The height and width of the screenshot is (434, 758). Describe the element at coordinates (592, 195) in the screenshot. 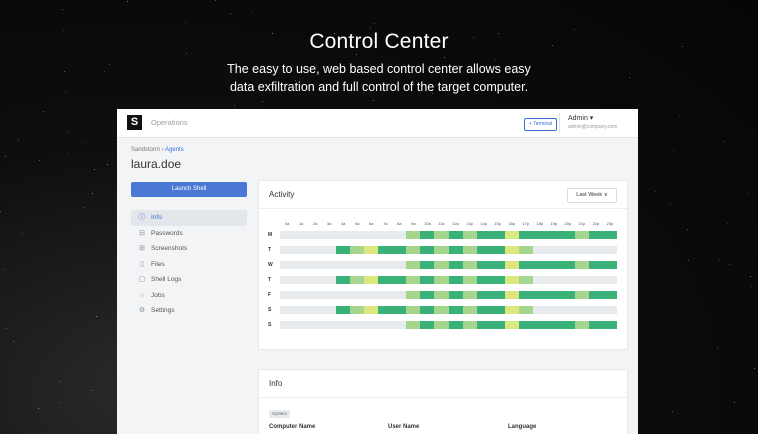

I see `range-dropdown: Last Week ∨` at that location.